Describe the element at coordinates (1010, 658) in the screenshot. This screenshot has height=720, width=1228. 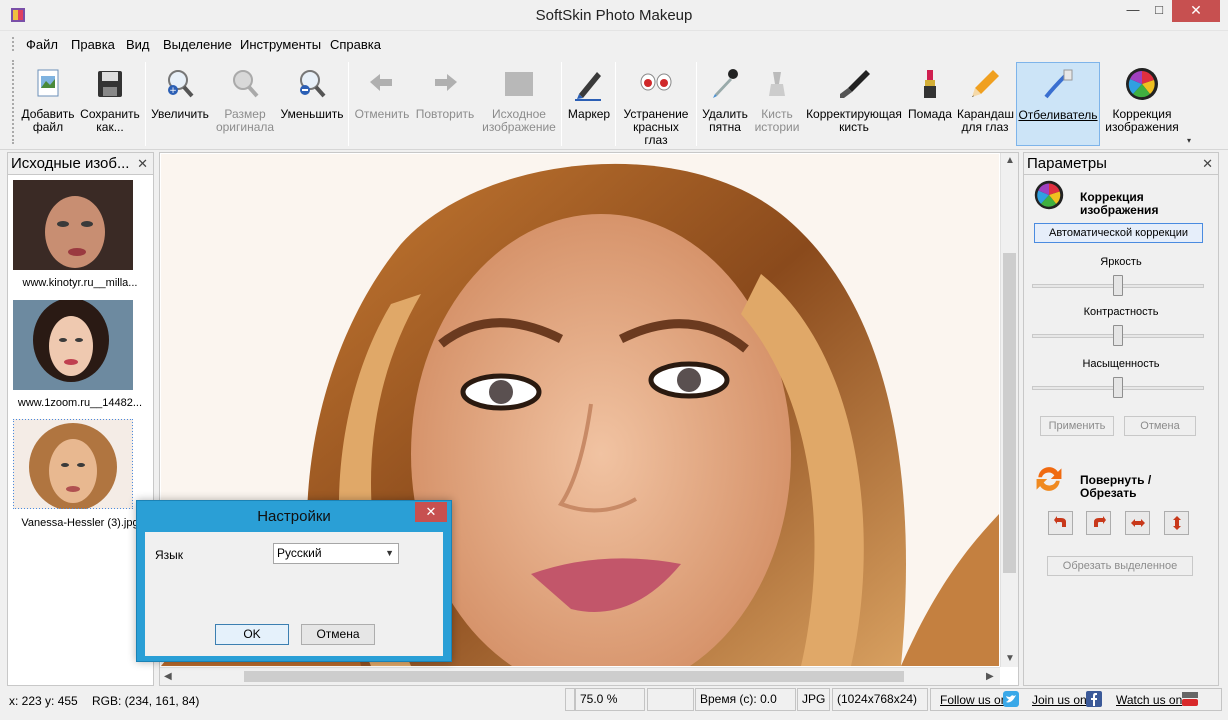
I see `scroll-down-arrow-icon: ▼` at that location.